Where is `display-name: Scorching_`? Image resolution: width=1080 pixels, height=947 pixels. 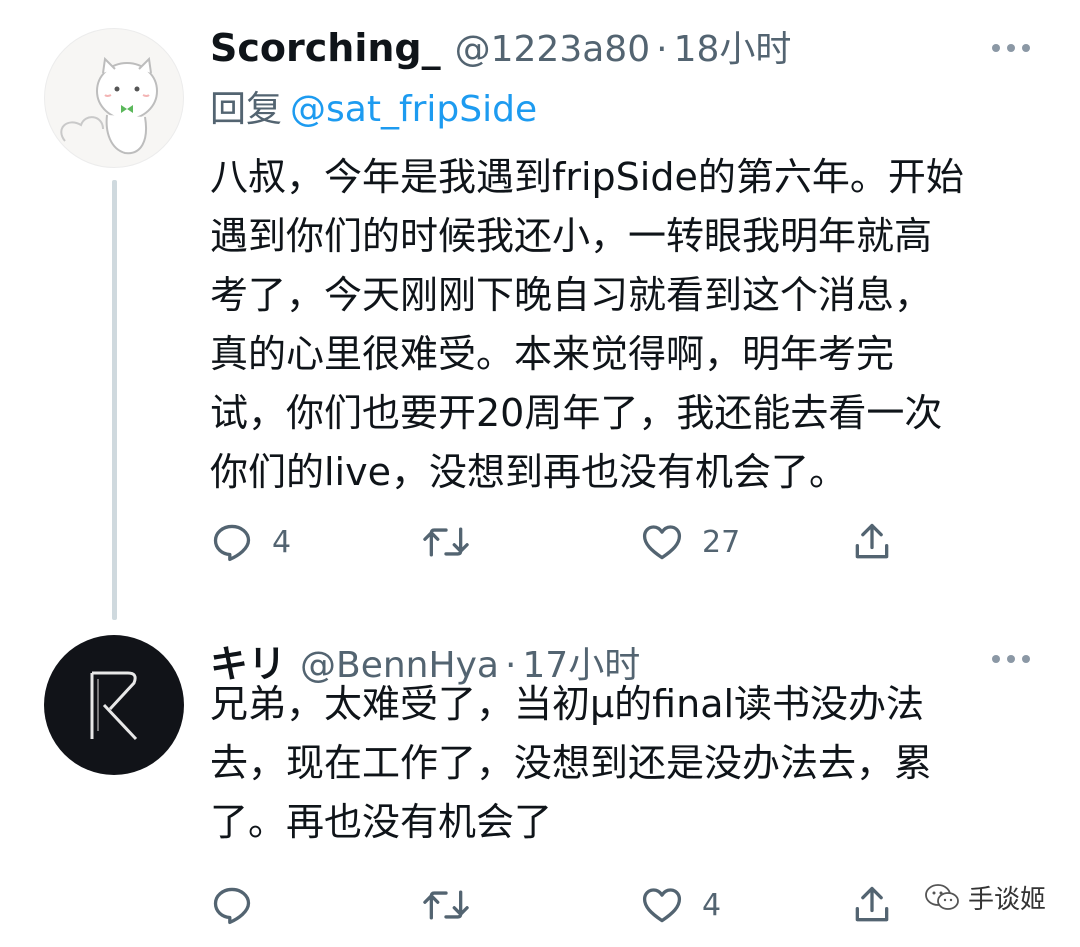
display-name: Scorching_ is located at coordinates (325, 48).